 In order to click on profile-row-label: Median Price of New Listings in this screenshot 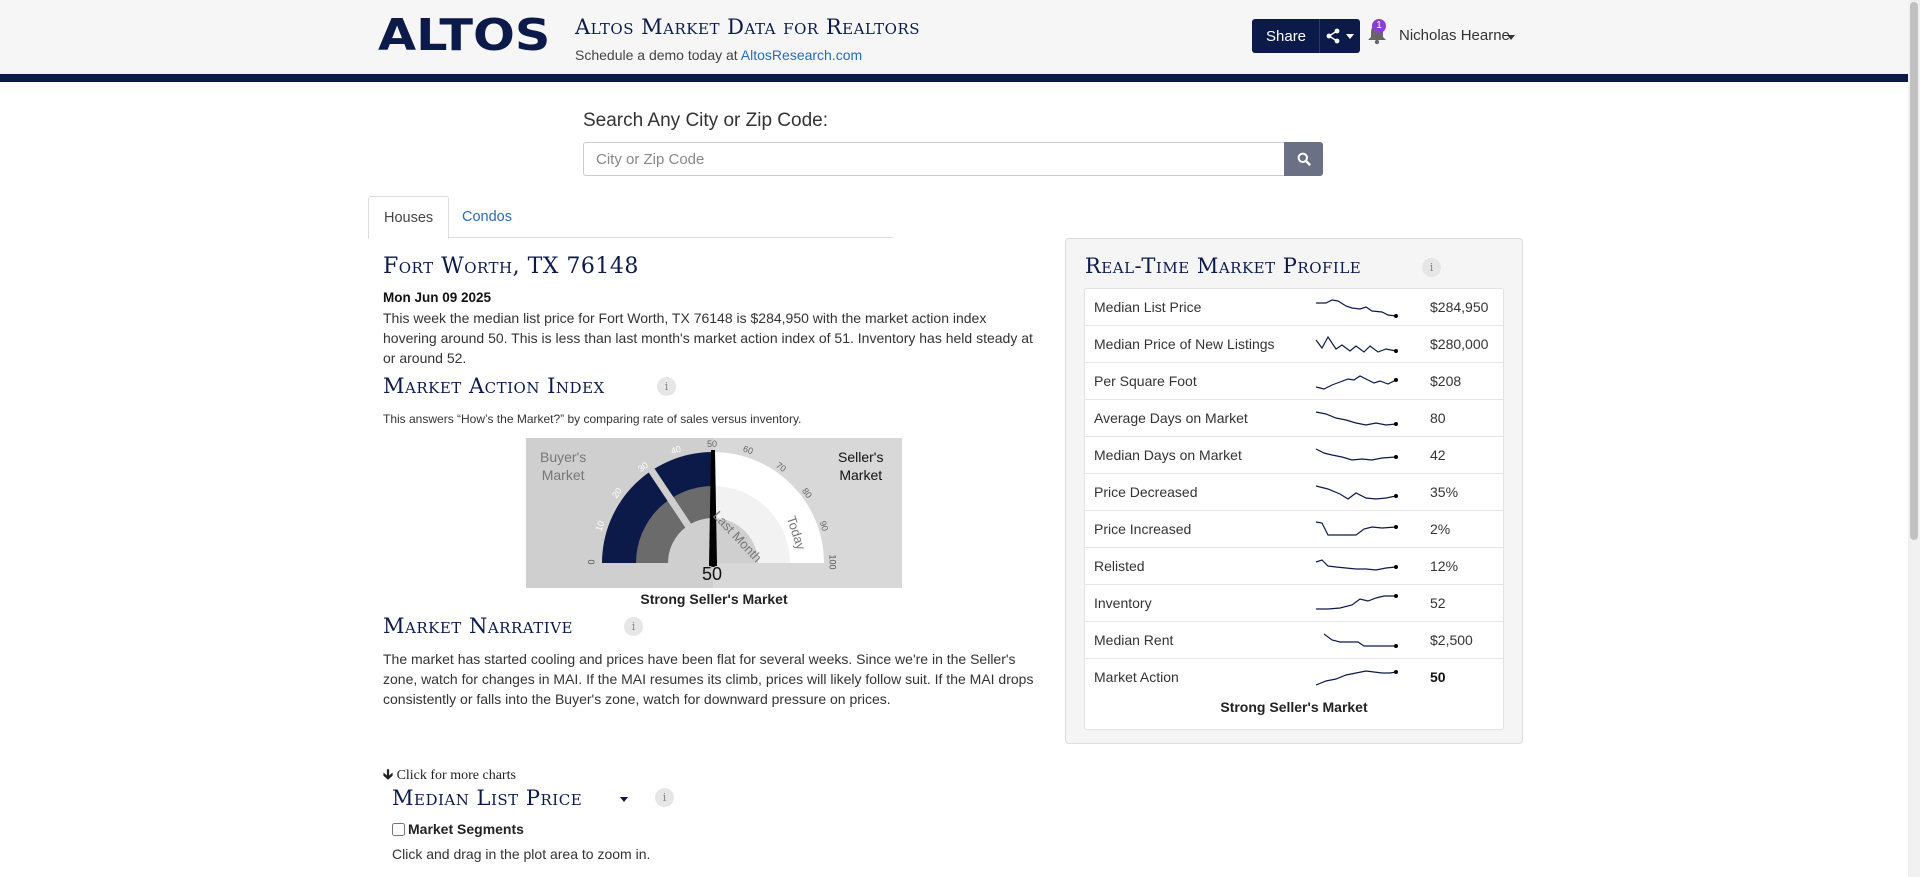, I will do `click(1184, 344)`.